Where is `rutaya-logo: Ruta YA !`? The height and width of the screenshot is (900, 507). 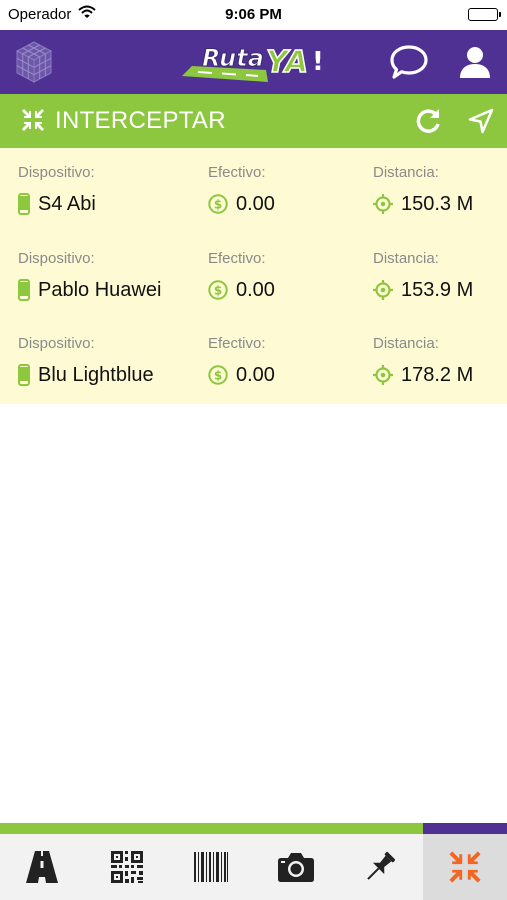 rutaya-logo: Ruta YA ! is located at coordinates (255, 62).